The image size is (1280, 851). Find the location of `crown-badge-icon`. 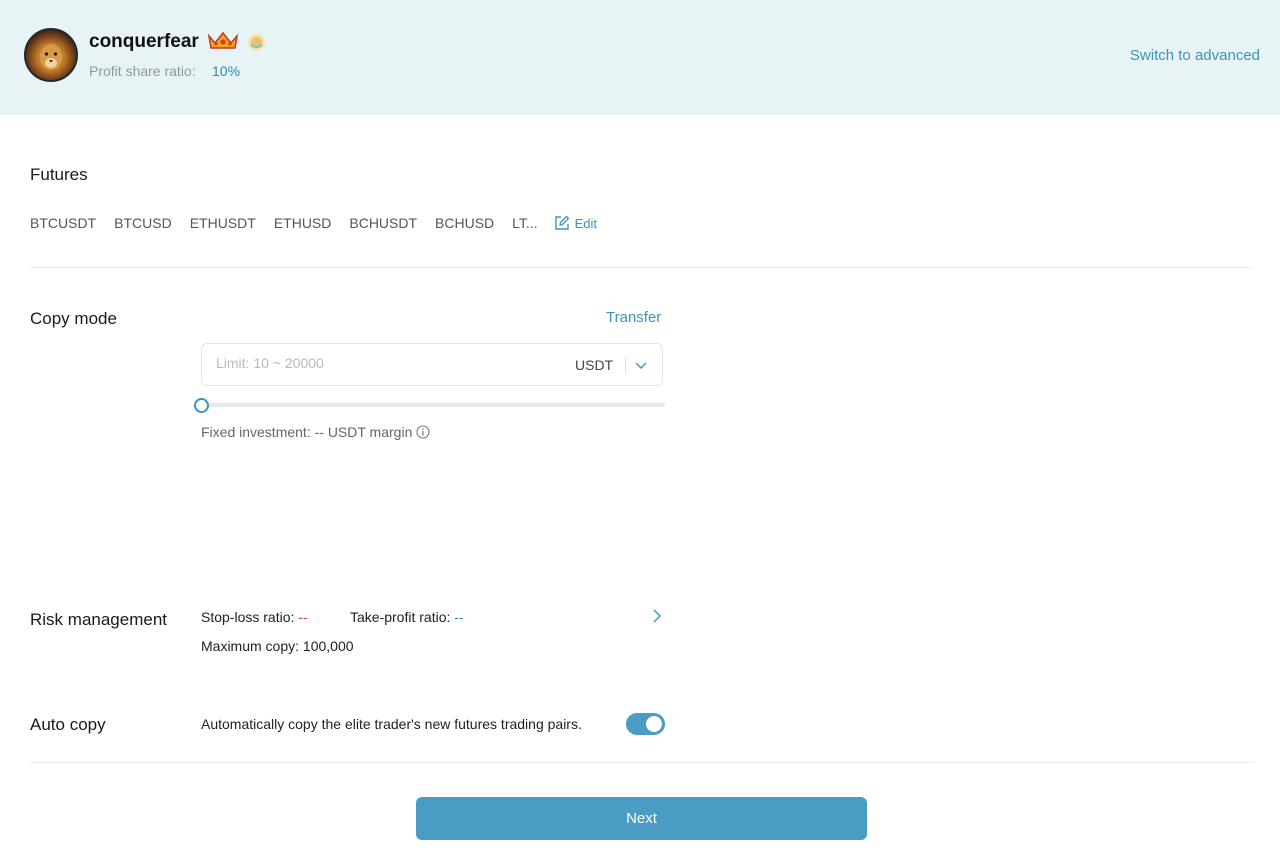

crown-badge-icon is located at coordinates (223, 40).